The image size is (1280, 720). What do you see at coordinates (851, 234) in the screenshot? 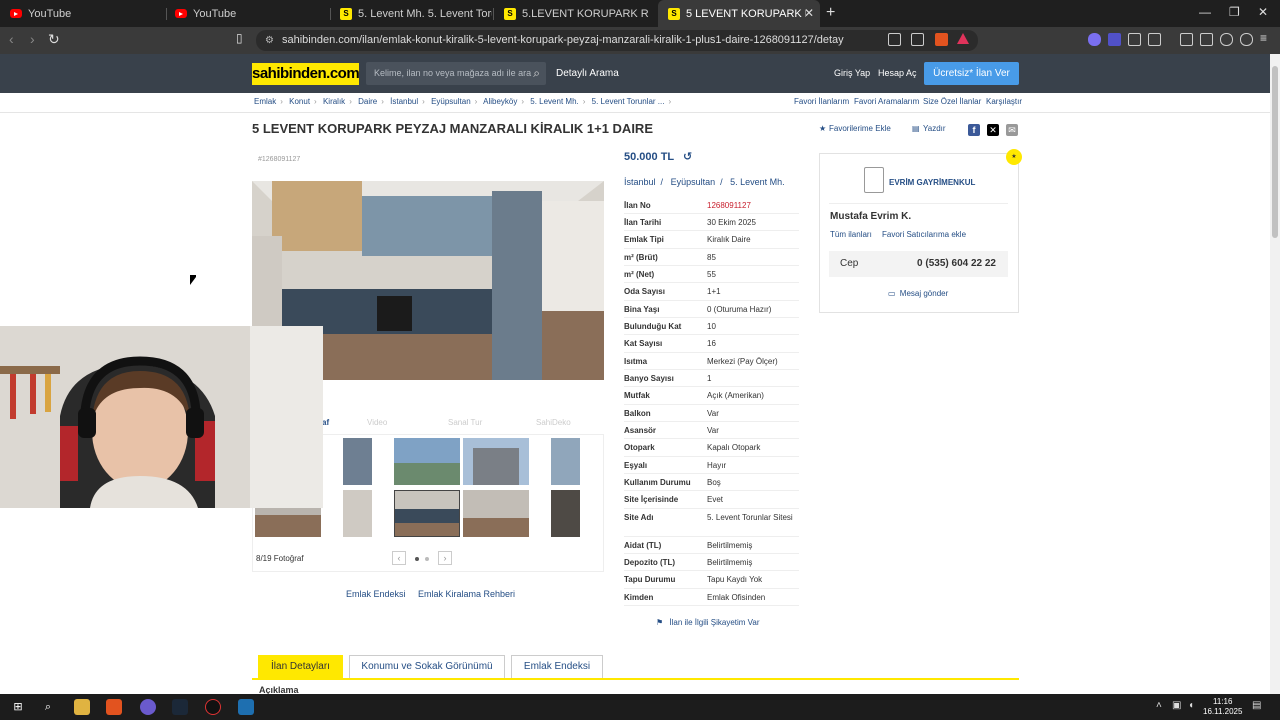
I see `all-listings-link: Tüm ilanları` at bounding box center [851, 234].